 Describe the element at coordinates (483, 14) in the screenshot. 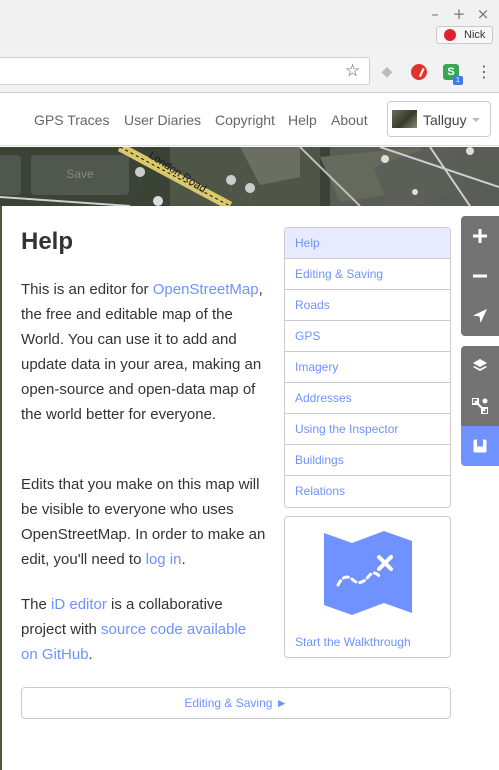

I see `close-window-button: ×` at that location.